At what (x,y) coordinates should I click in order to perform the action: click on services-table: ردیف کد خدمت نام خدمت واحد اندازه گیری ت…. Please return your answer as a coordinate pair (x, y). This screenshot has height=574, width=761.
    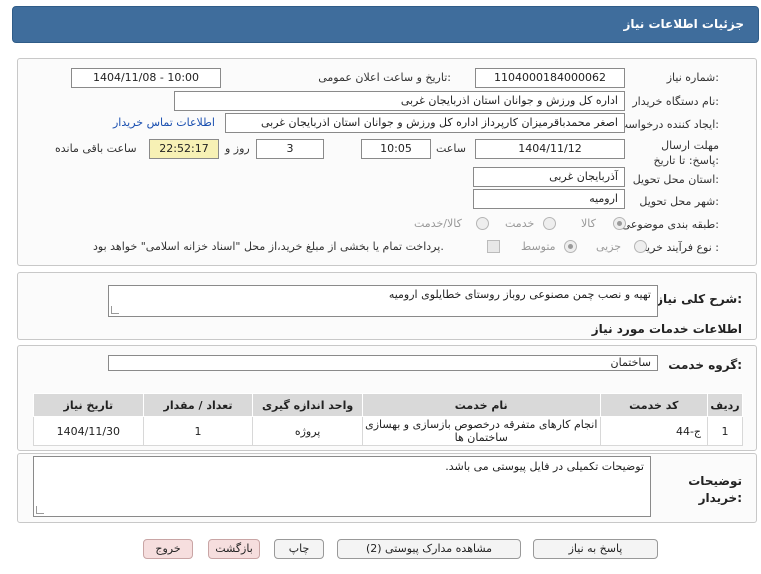
    Looking at the image, I should click on (388, 419).